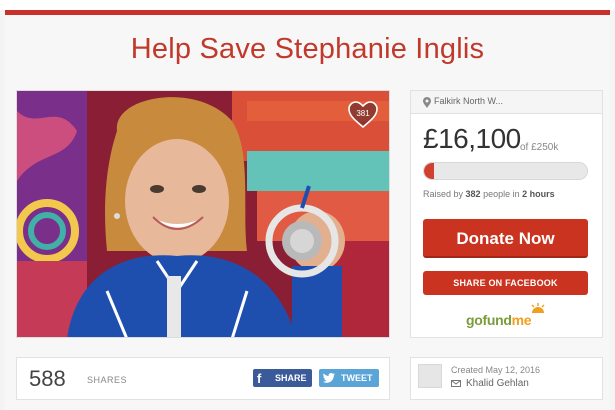 The image size is (615, 410). I want to click on raised-summary: Raised by 382 people in 2 hours, so click(489, 194).